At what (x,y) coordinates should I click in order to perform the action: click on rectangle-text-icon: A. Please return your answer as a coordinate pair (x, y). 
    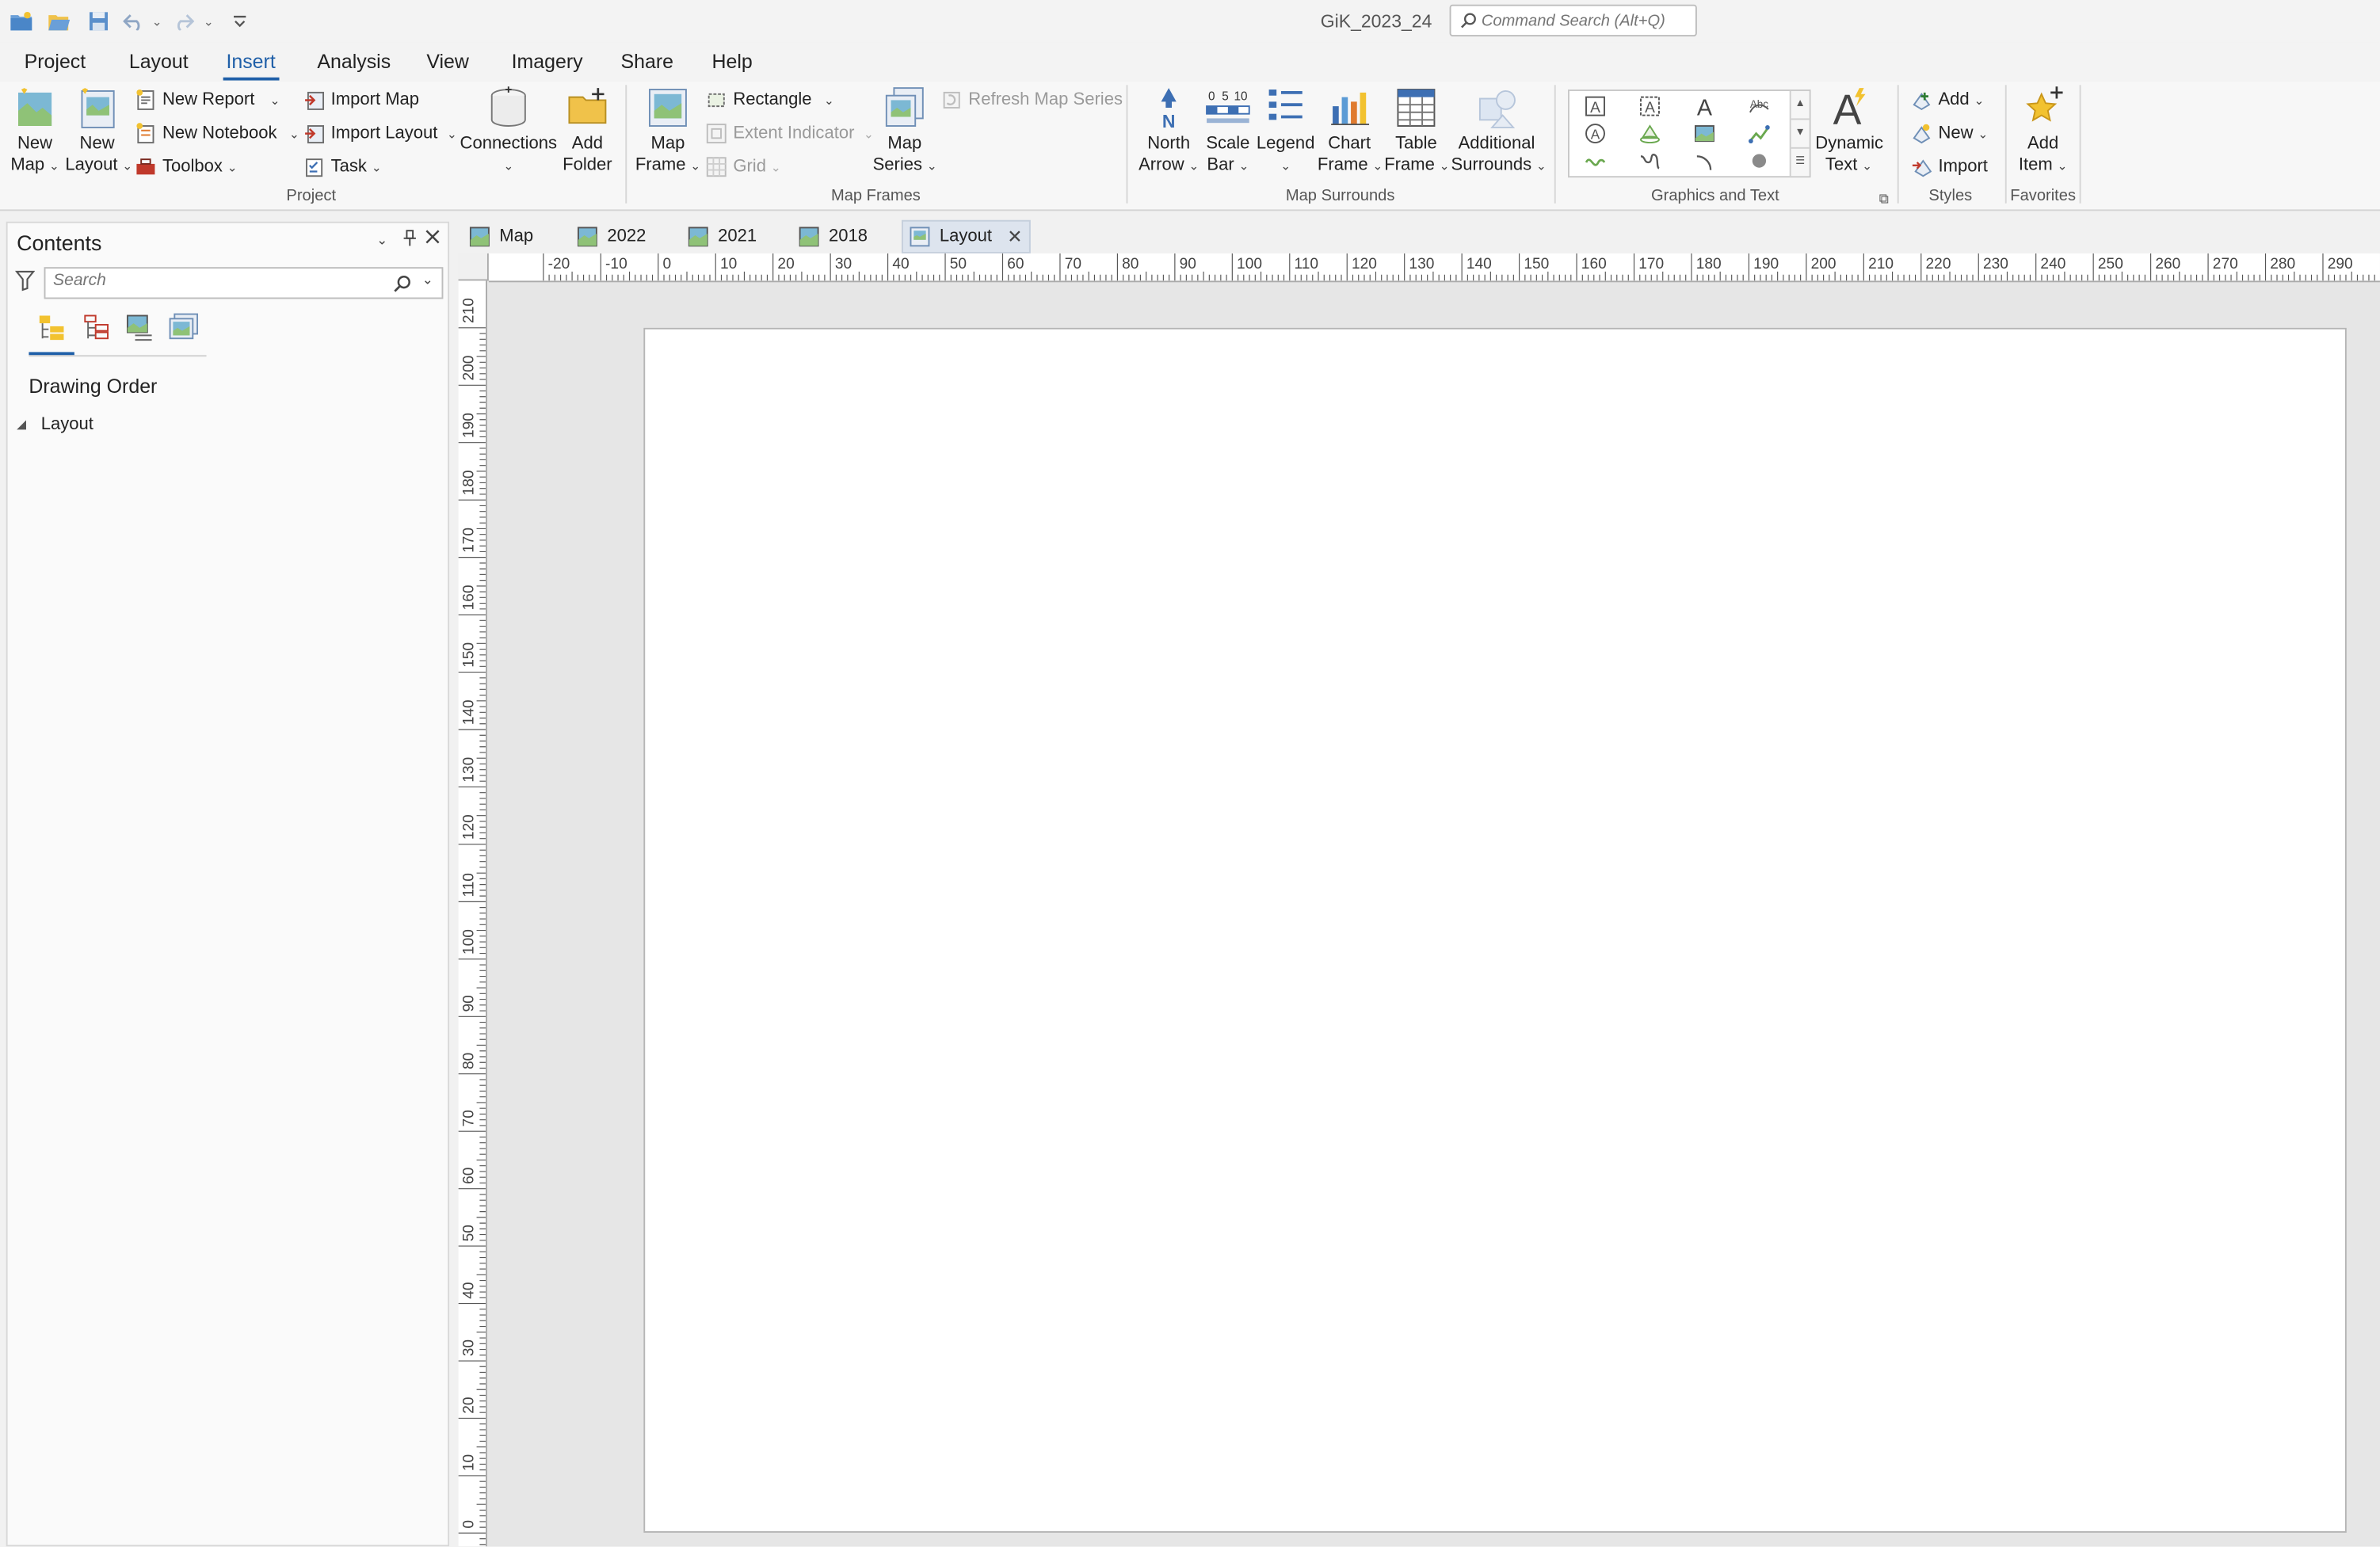
    Looking at the image, I should click on (1594, 107).